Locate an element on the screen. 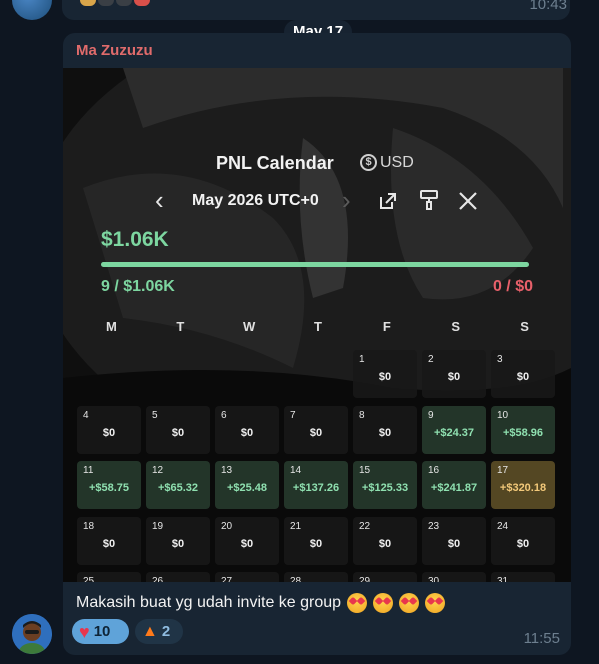  day-pnl-value: +$24.37 is located at coordinates (454, 432).